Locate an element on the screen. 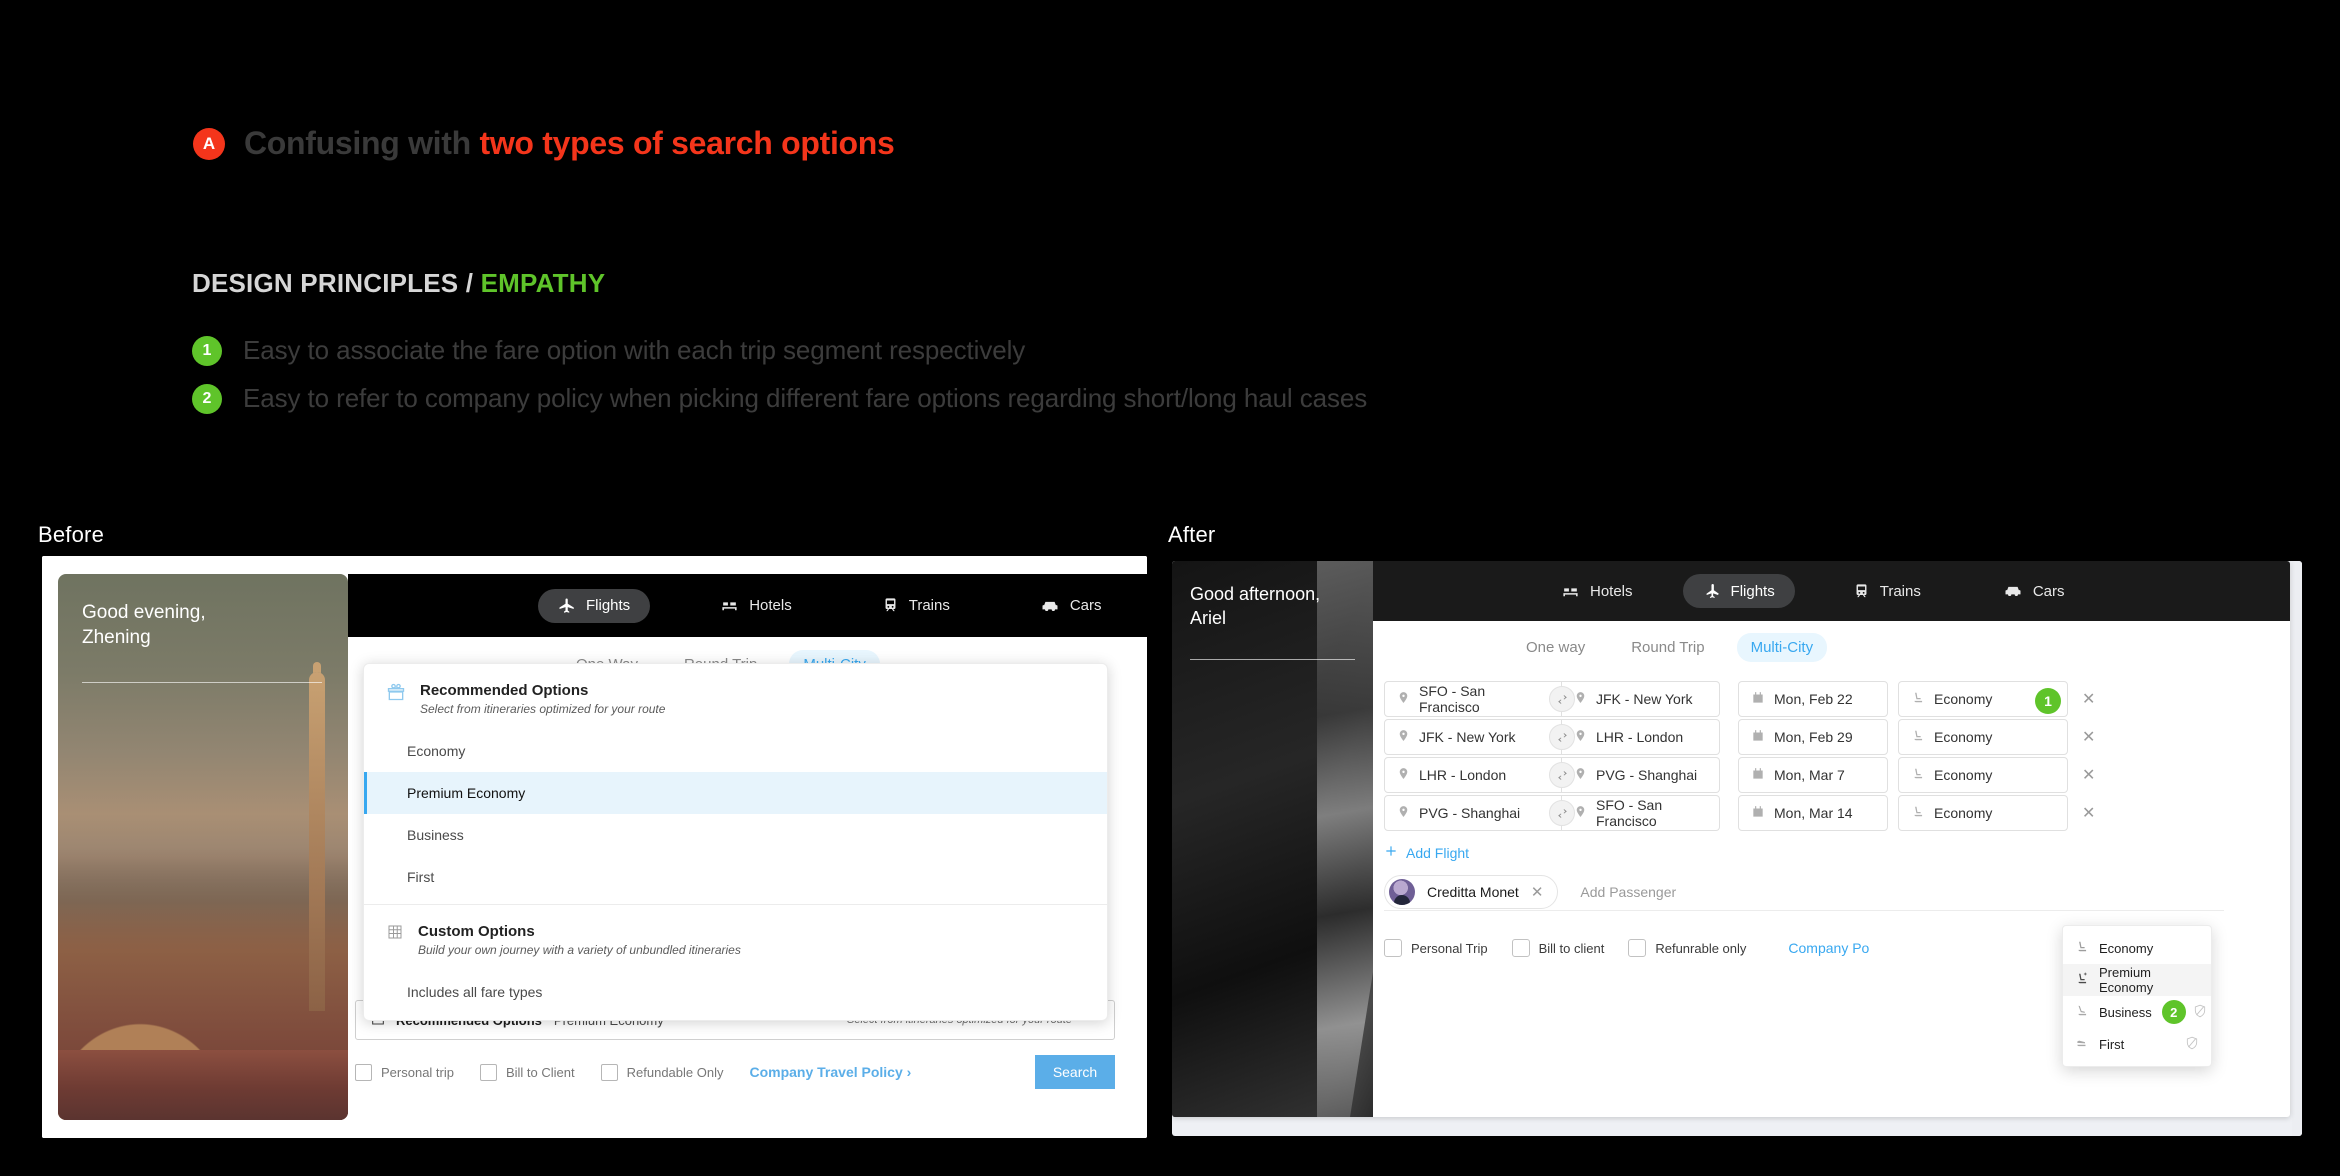 The image size is (2340, 1176). before-nav-hotels-label: Hotels is located at coordinates (770, 605).